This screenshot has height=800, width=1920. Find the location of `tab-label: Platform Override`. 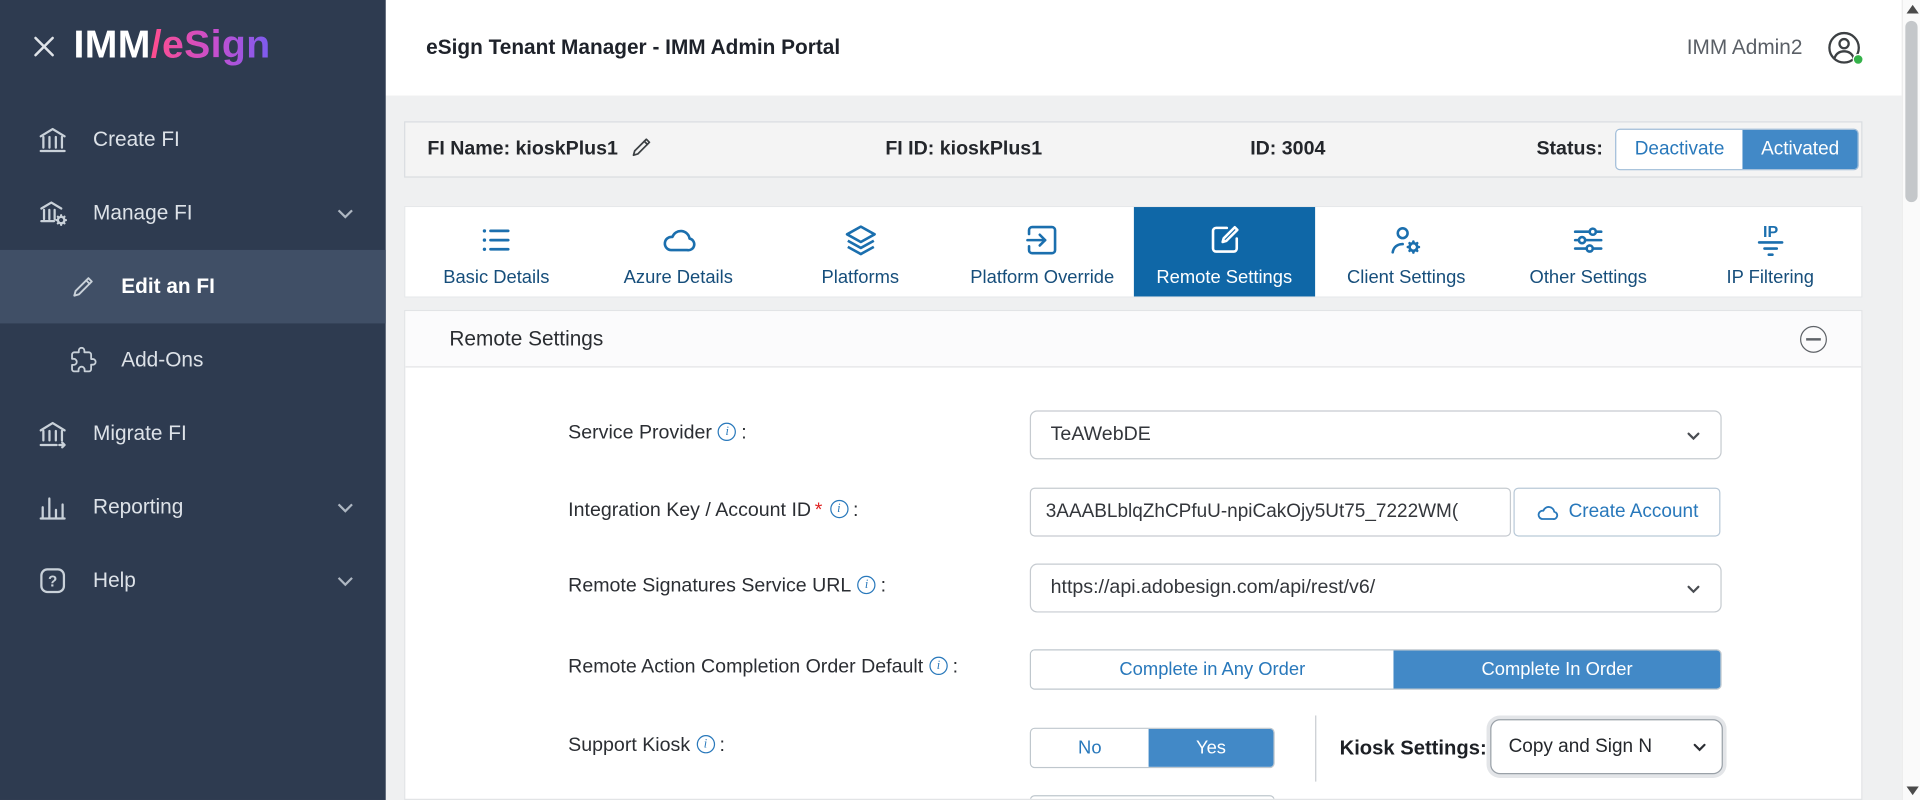

tab-label: Platform Override is located at coordinates (1042, 277).